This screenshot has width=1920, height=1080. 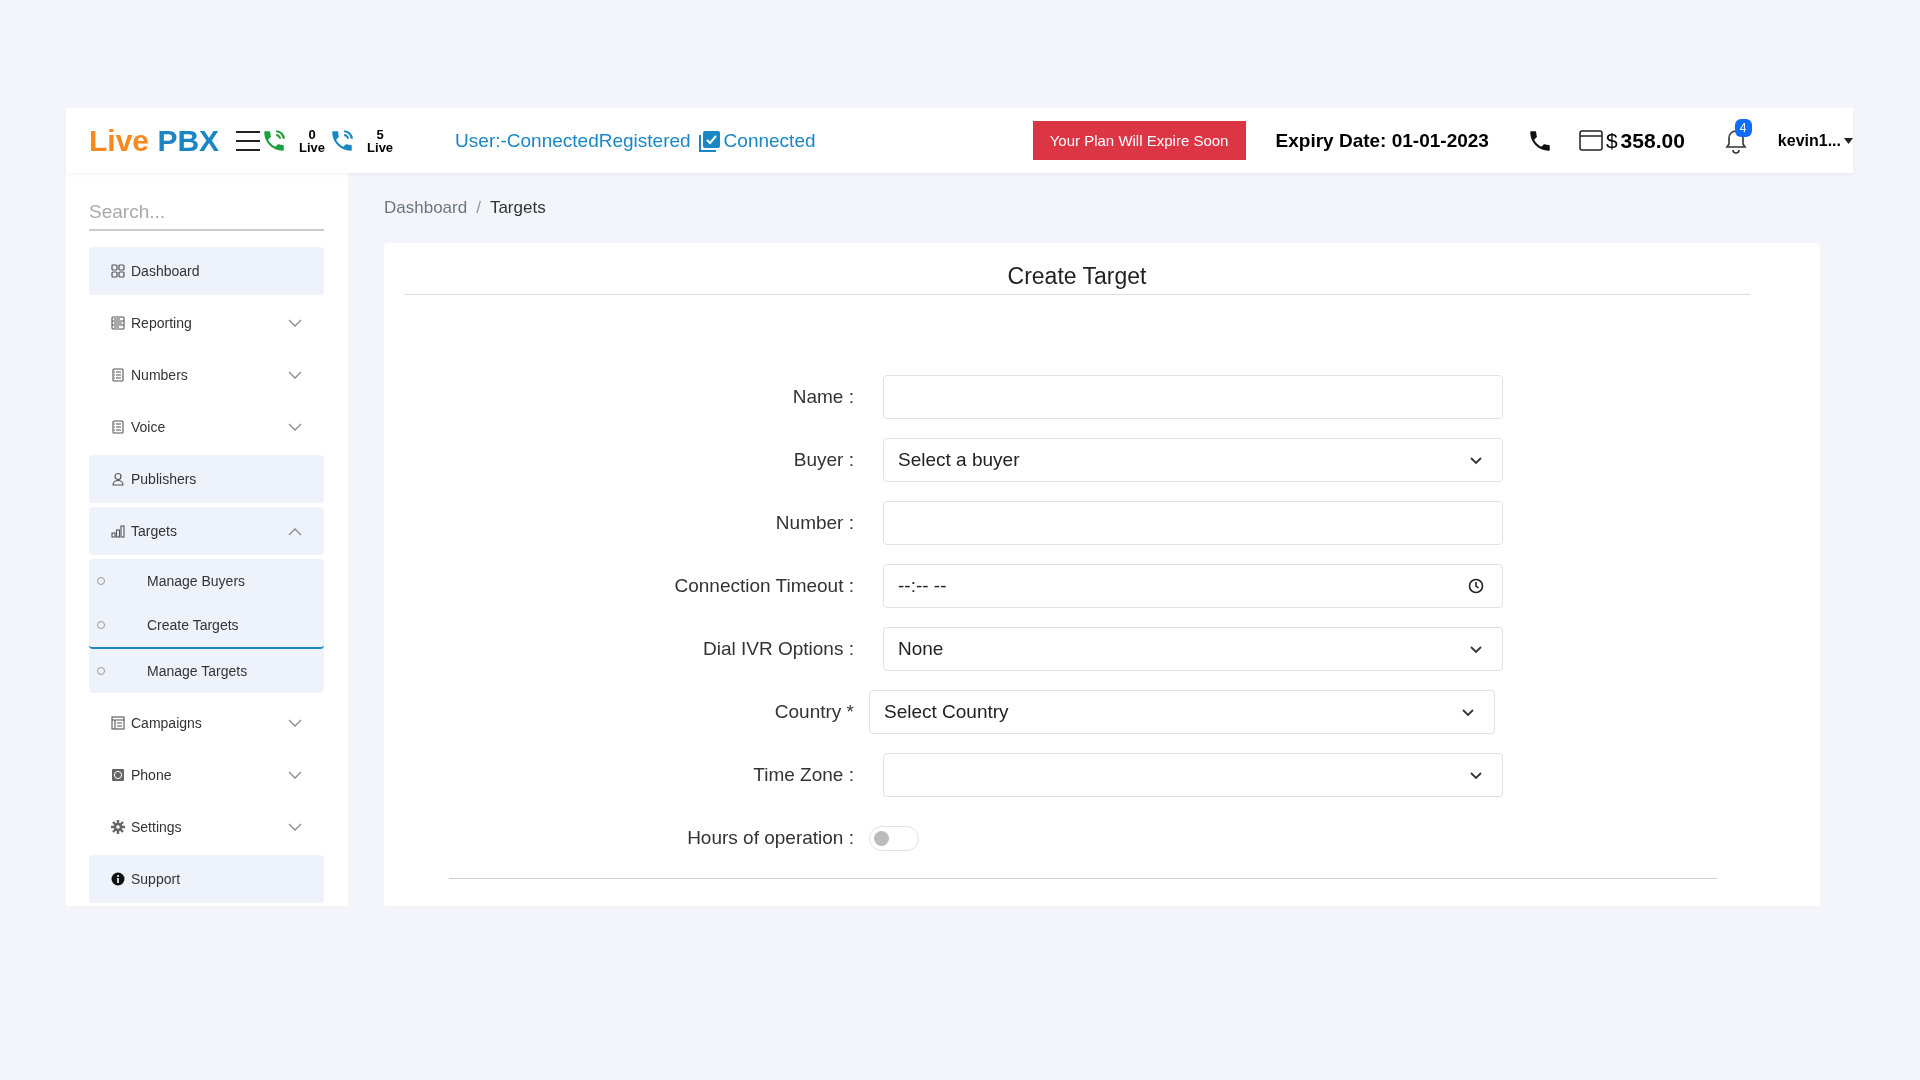 I want to click on sidebar-item: Dashboard, so click(x=206, y=271).